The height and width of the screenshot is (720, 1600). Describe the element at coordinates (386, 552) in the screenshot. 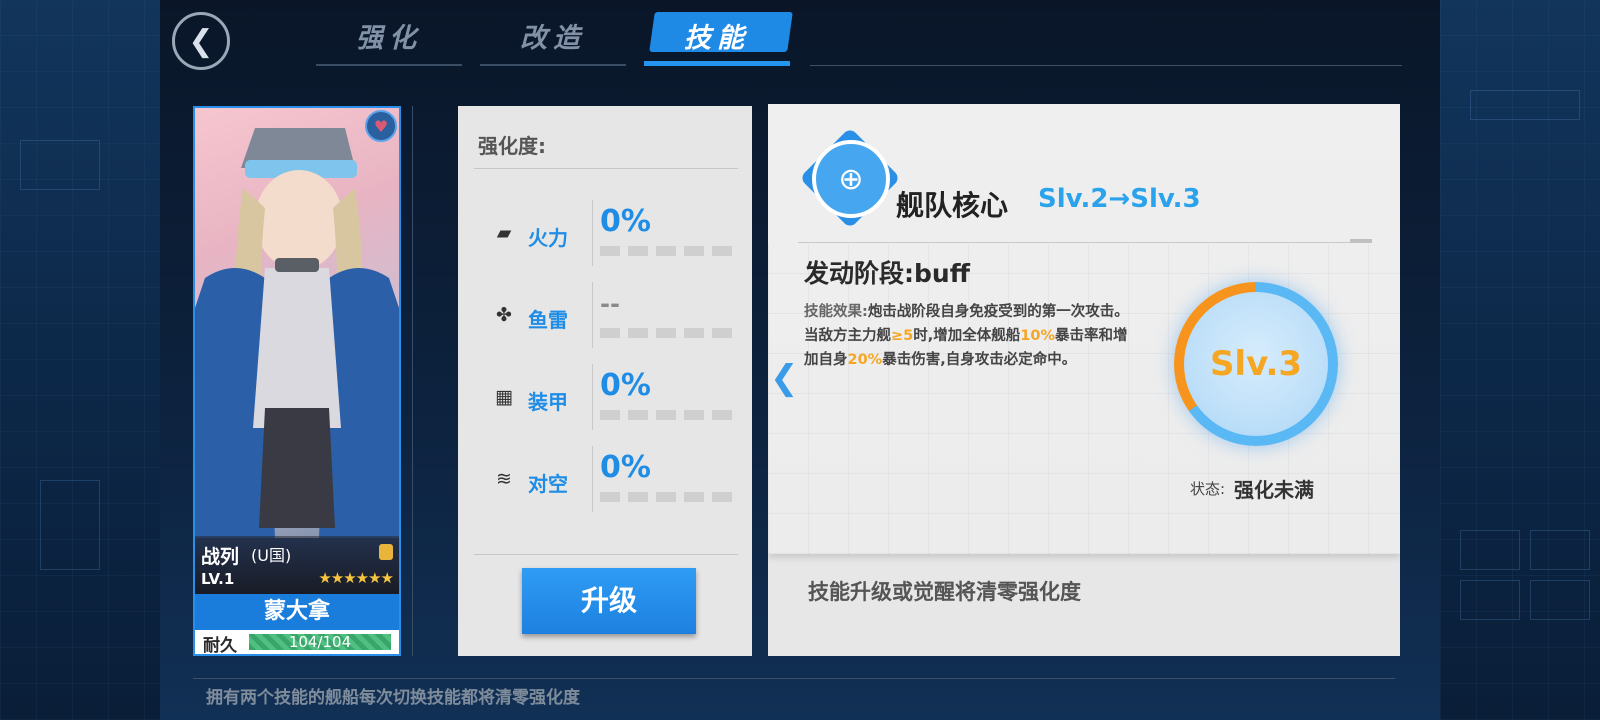

I see `lock-icon` at that location.